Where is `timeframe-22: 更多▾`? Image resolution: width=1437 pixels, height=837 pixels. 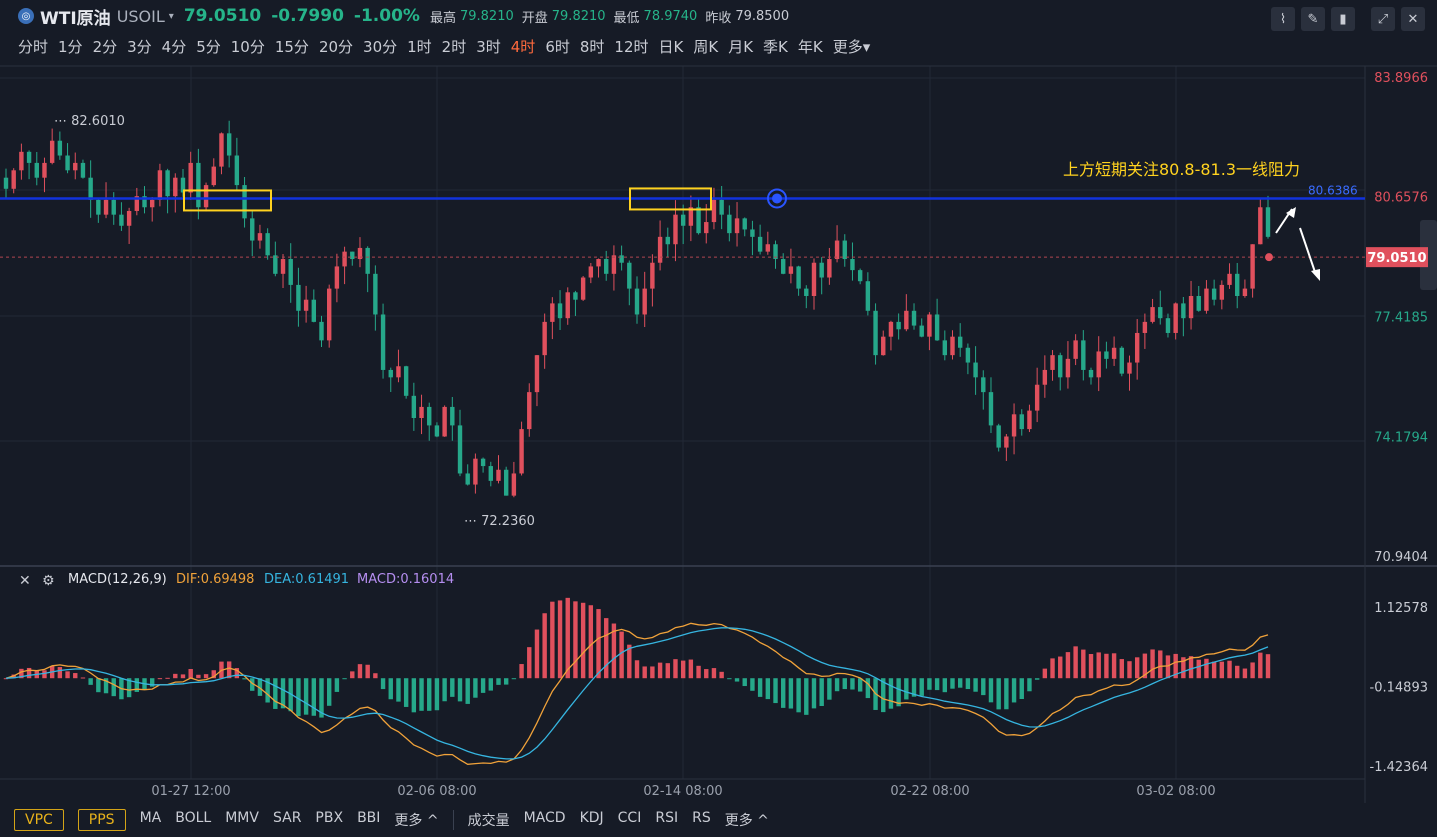
timeframe-22: 更多▾ is located at coordinates (852, 46).